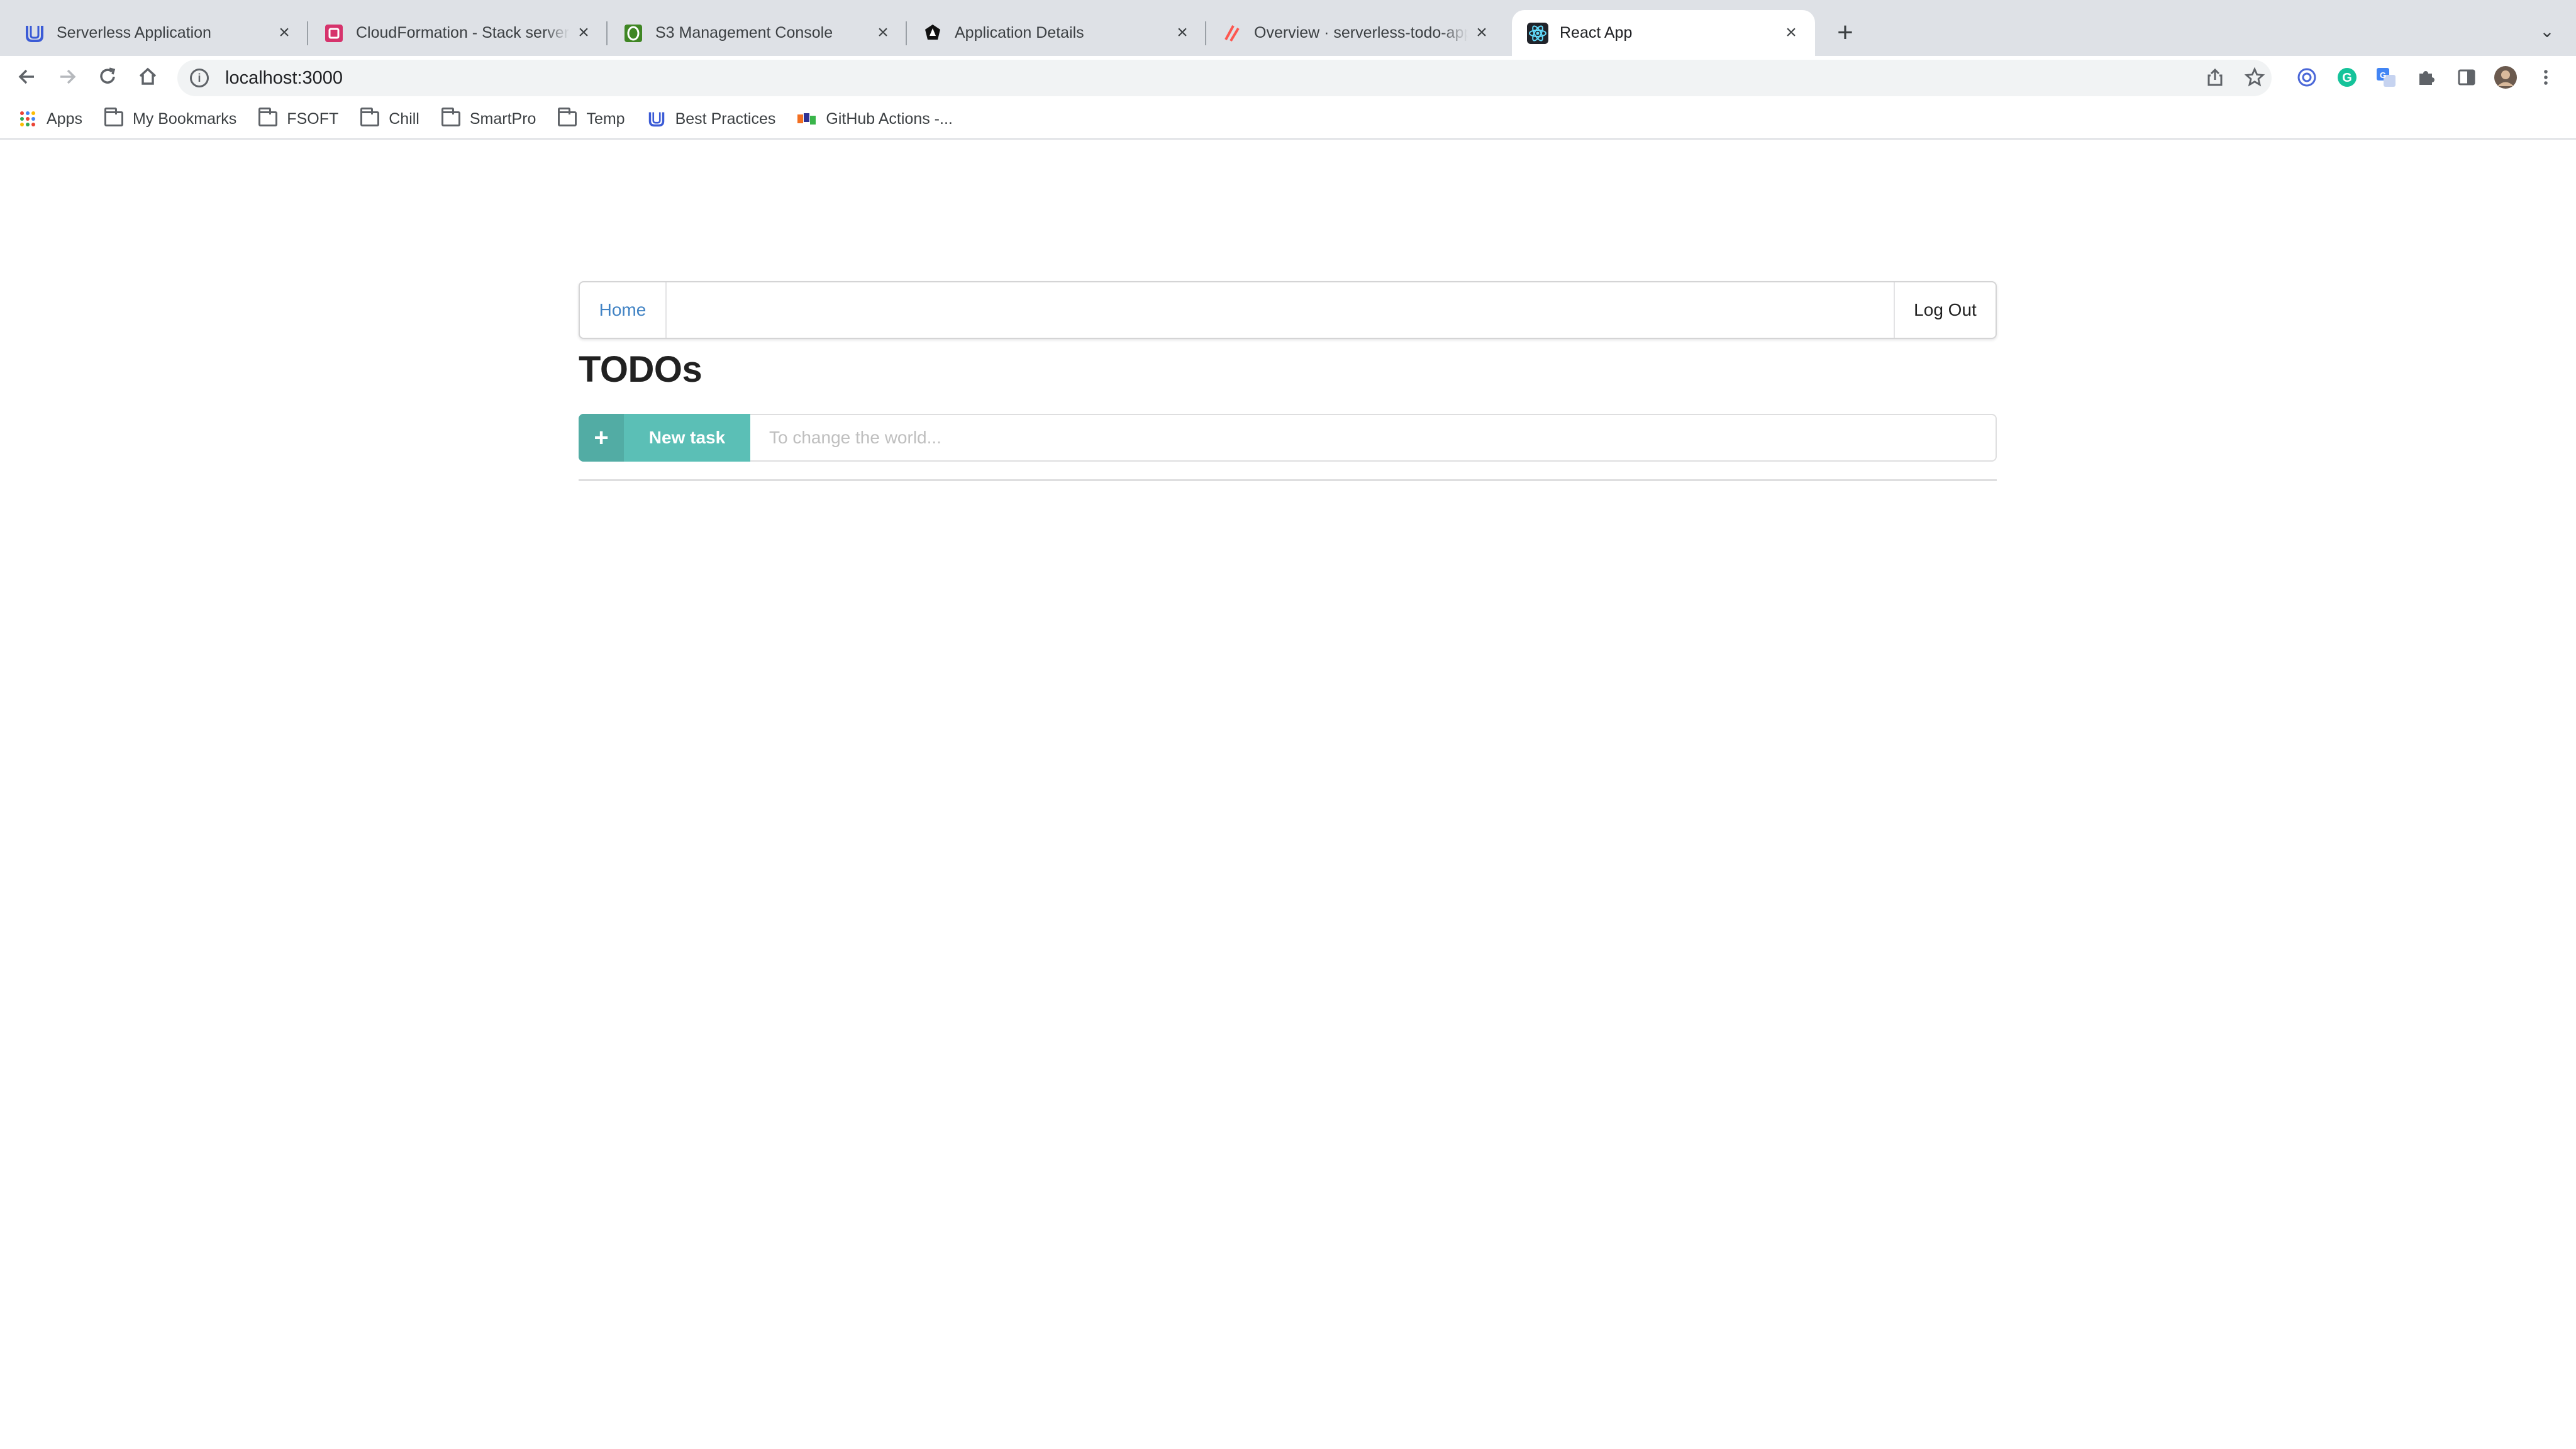 This screenshot has width=2576, height=1449. Describe the element at coordinates (1288, 139) in the screenshot. I see `toolbar-divider` at that location.